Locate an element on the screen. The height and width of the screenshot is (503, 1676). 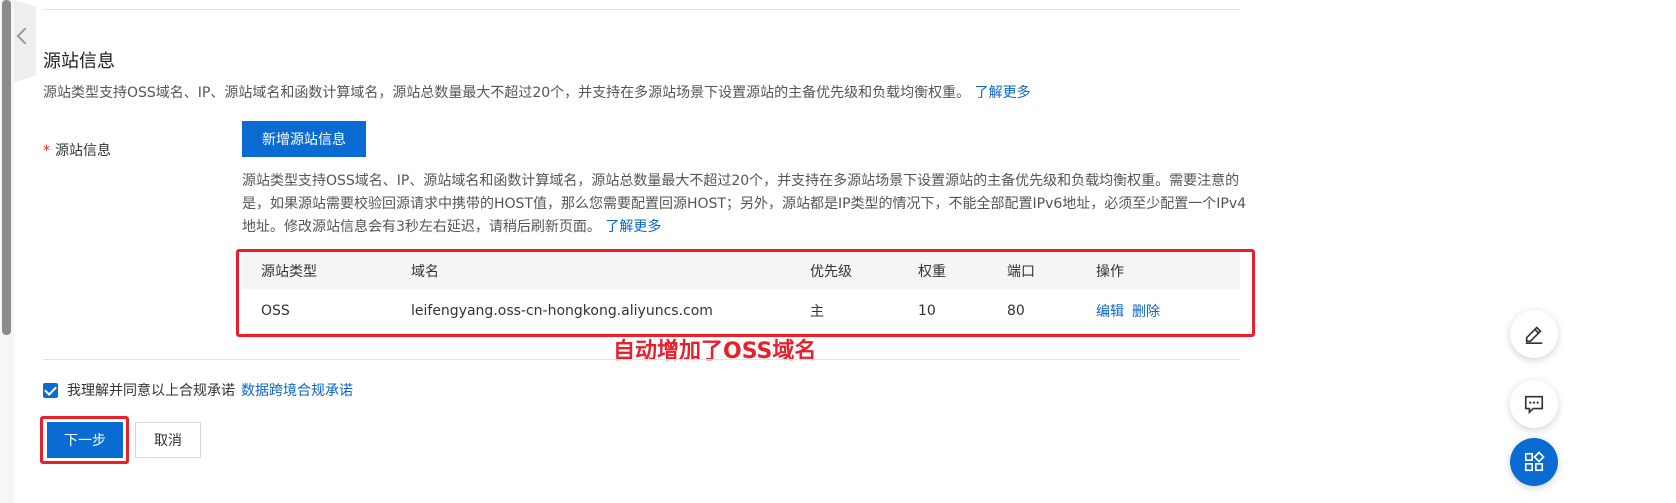
page-scrollbar is located at coordinates (7, 251).